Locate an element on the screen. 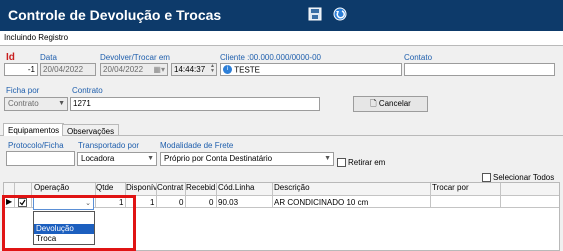 The height and width of the screenshot is (251, 563). col-contrat: Contrat is located at coordinates (170, 187).